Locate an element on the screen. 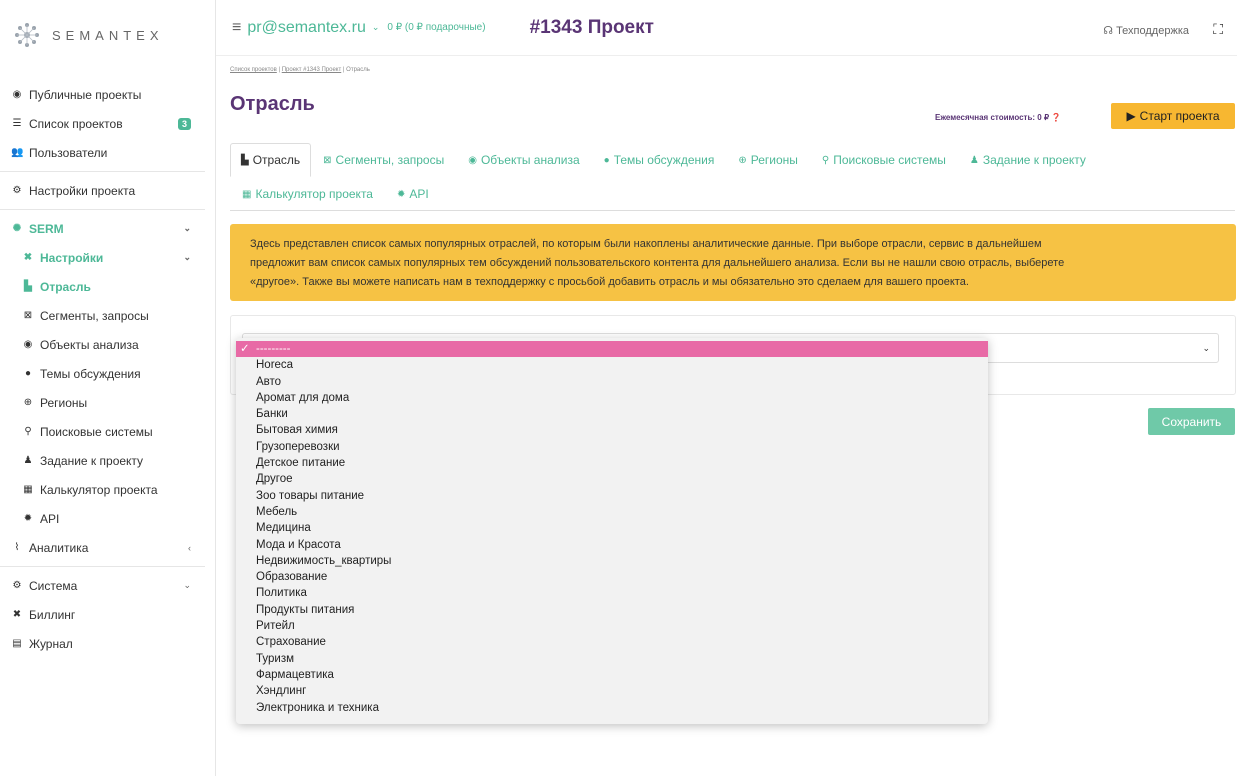 Image resolution: width=1237 pixels, height=776 pixels. dropdown-option: Туризм is located at coordinates (612, 659).